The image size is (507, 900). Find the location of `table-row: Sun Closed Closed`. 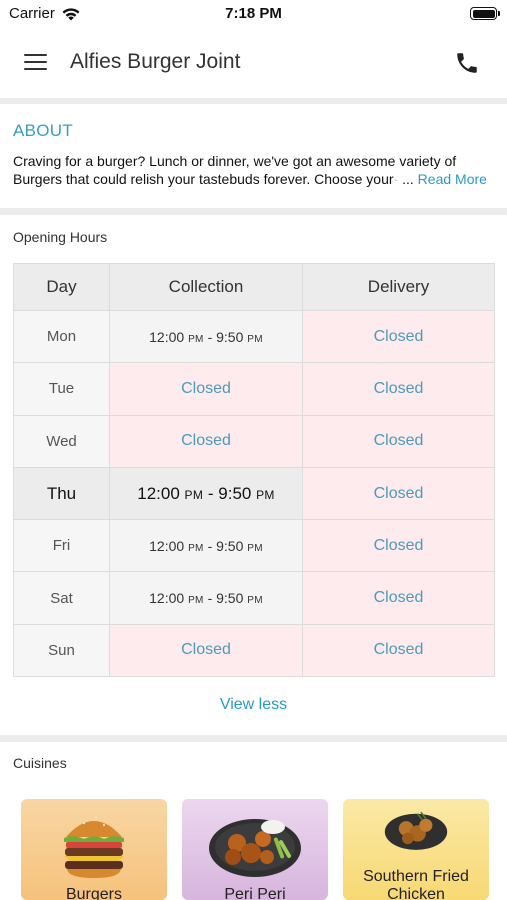

table-row: Sun Closed Closed is located at coordinates (254, 650).